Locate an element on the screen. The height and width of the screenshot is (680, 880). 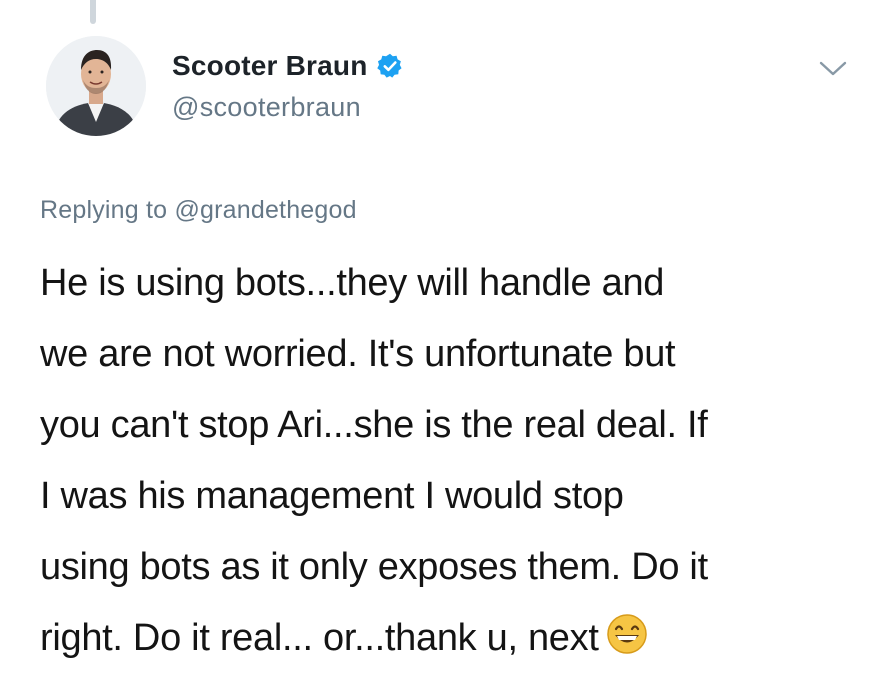
chevron-down-icon is located at coordinates (833, 69).